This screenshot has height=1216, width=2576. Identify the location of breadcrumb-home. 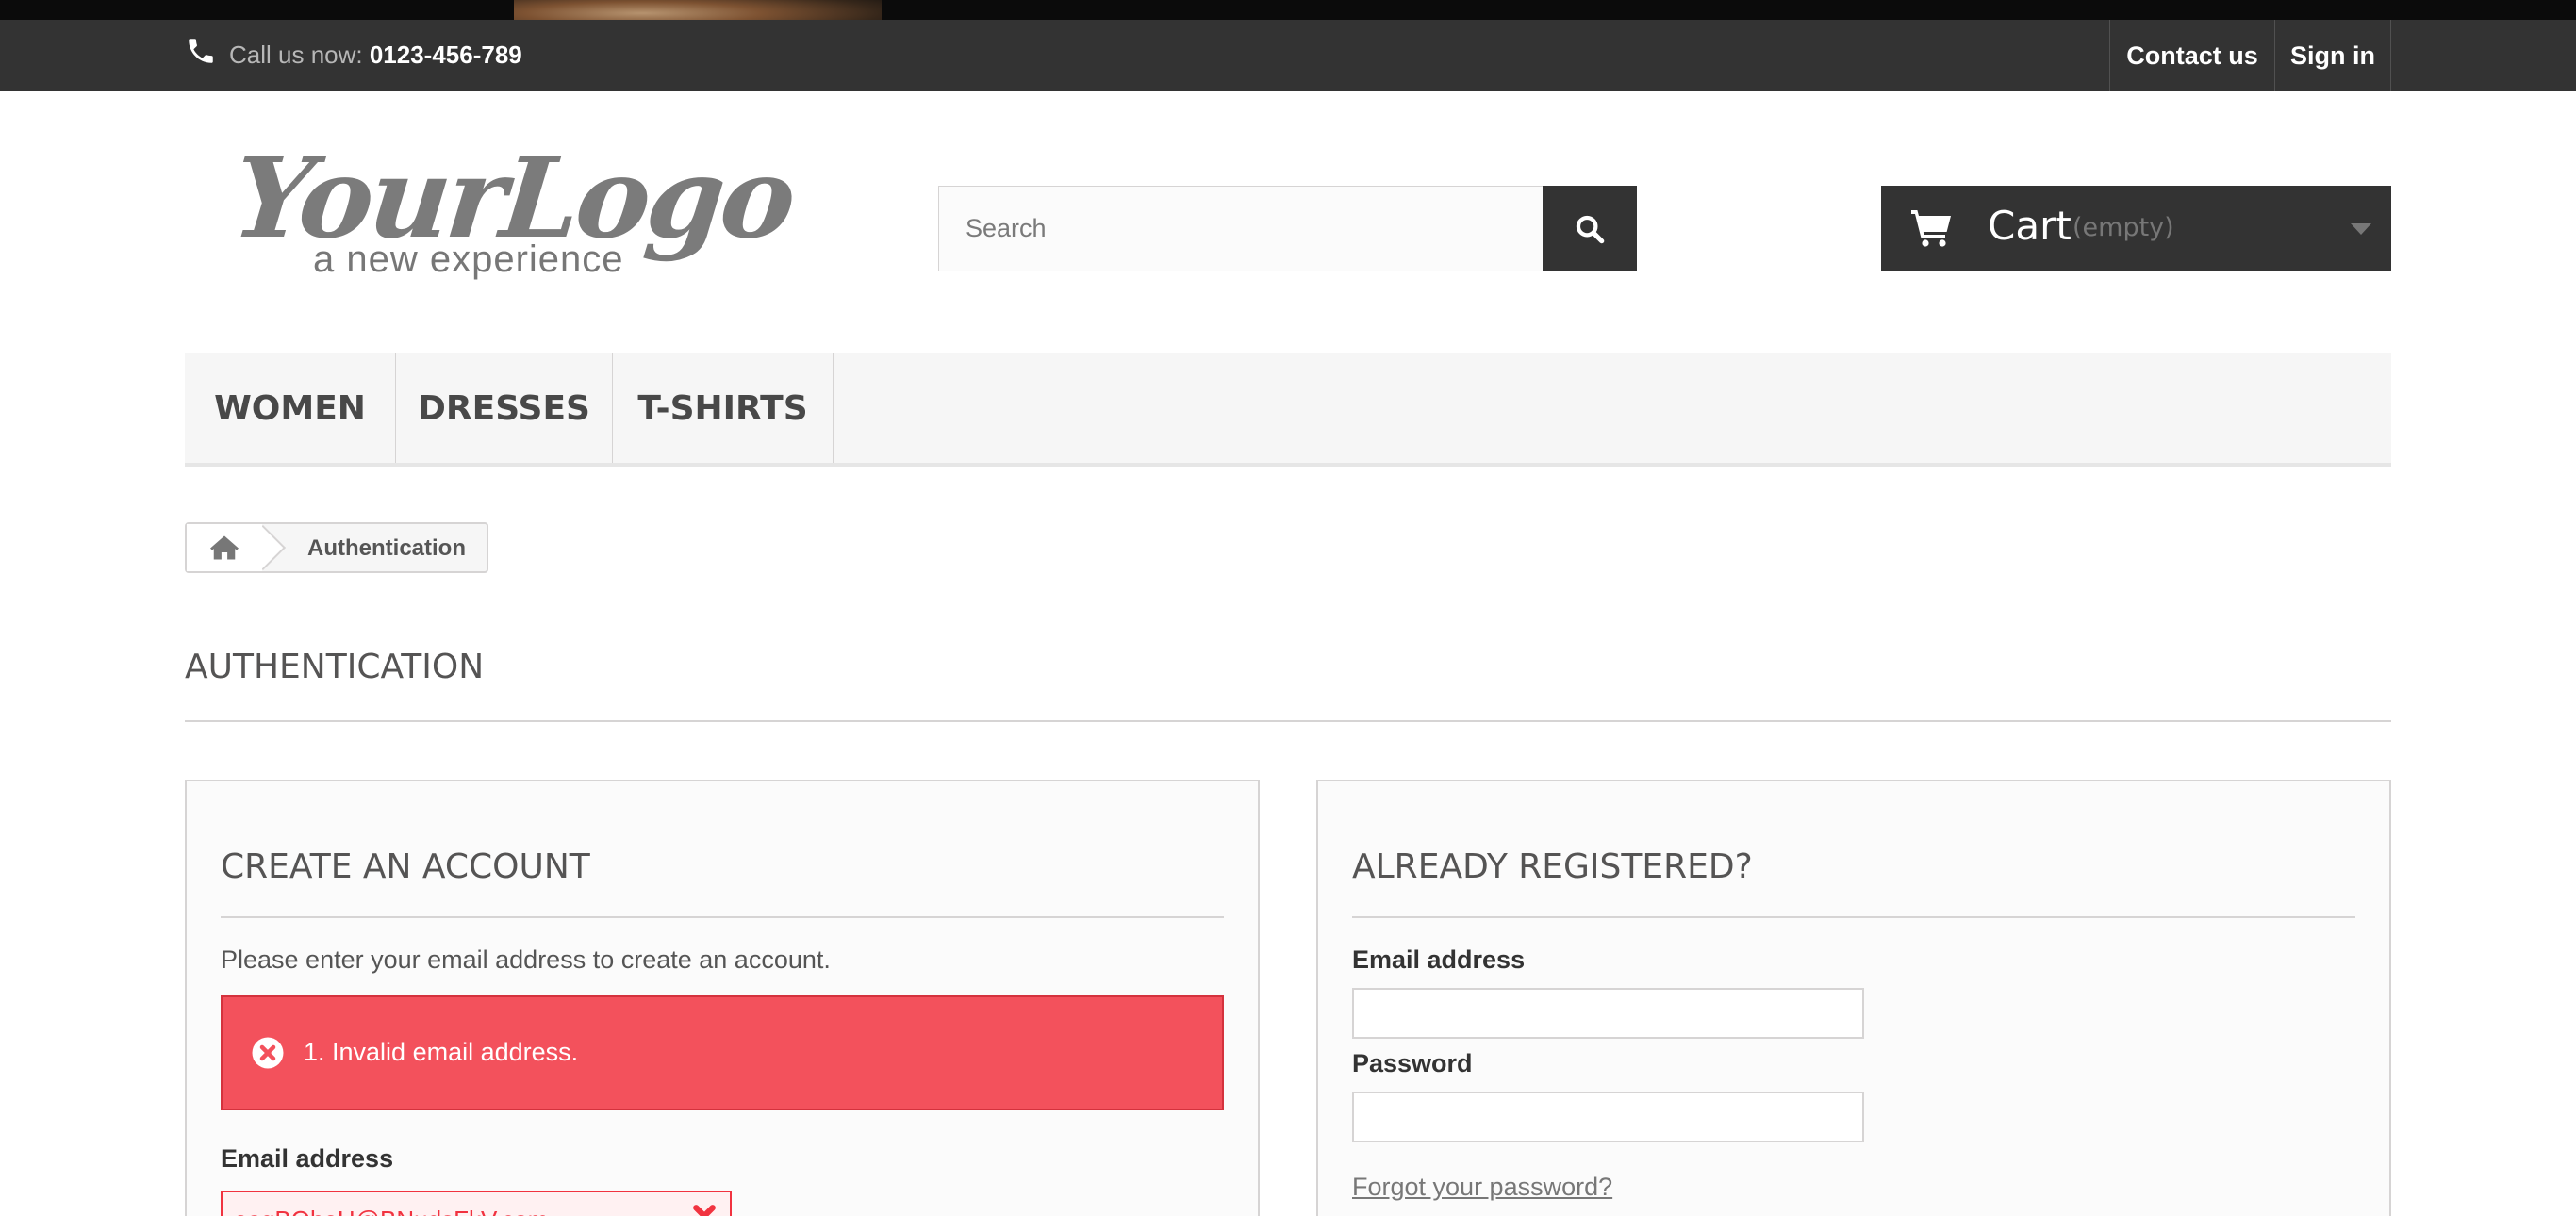
(224, 547).